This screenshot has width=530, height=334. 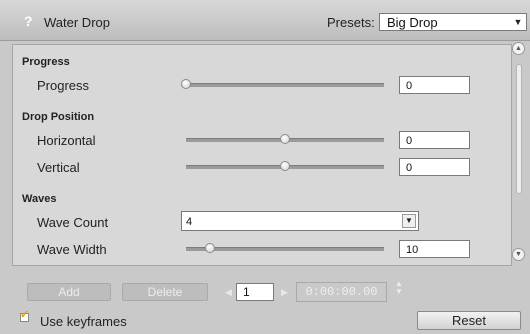 I want to click on wave-count-dropdown: 4 ▼, so click(x=300, y=221).